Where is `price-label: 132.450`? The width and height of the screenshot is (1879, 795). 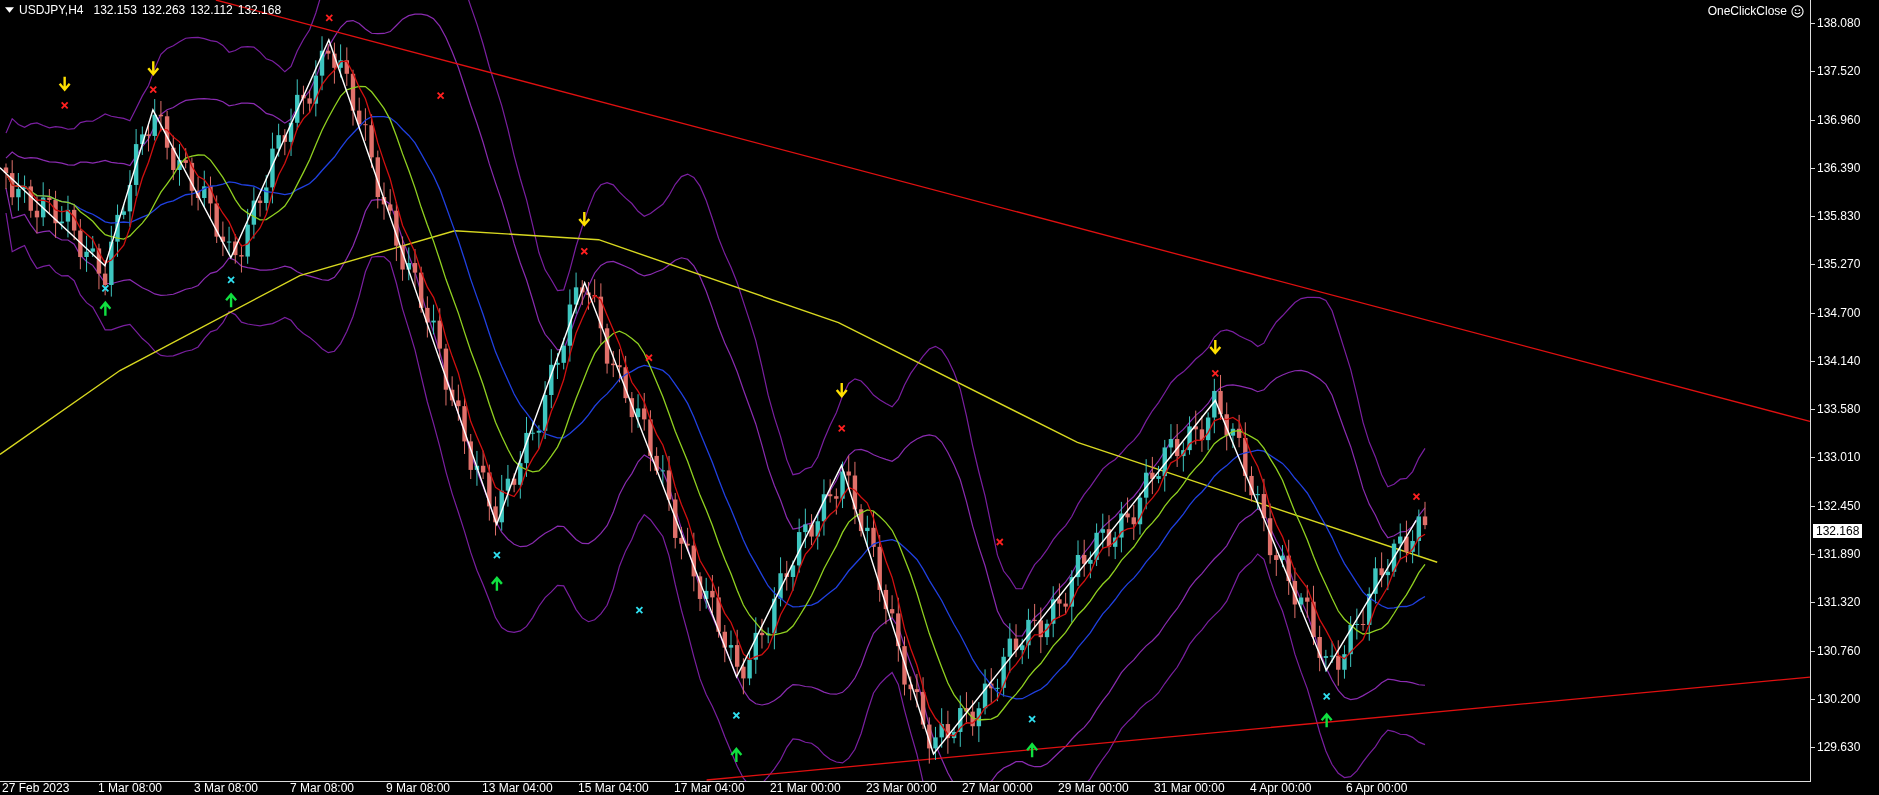
price-label: 132.450 is located at coordinates (1839, 505).